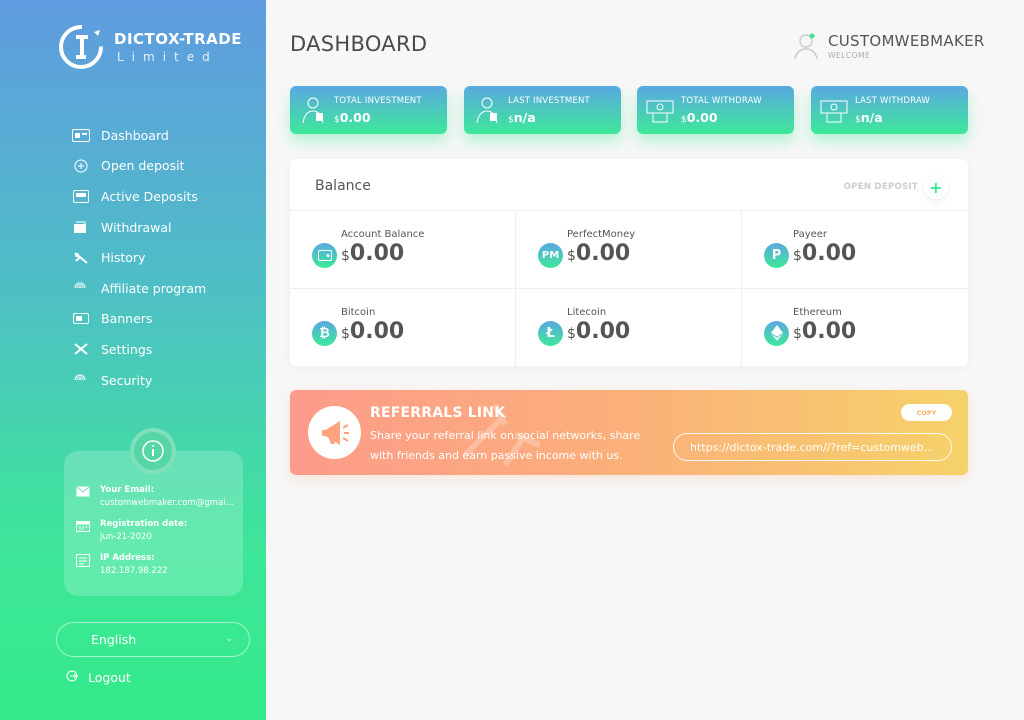 Image resolution: width=1024 pixels, height=720 pixels. What do you see at coordinates (343, 186) in the screenshot?
I see `balance-title: Balance` at bounding box center [343, 186].